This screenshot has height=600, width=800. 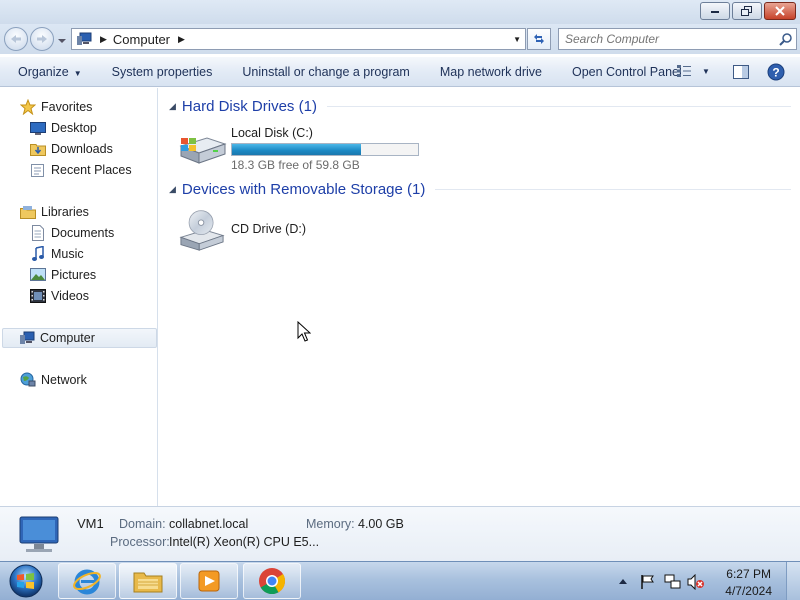 What do you see at coordinates (83, 233) in the screenshot?
I see `nav-documents-label: Documents` at bounding box center [83, 233].